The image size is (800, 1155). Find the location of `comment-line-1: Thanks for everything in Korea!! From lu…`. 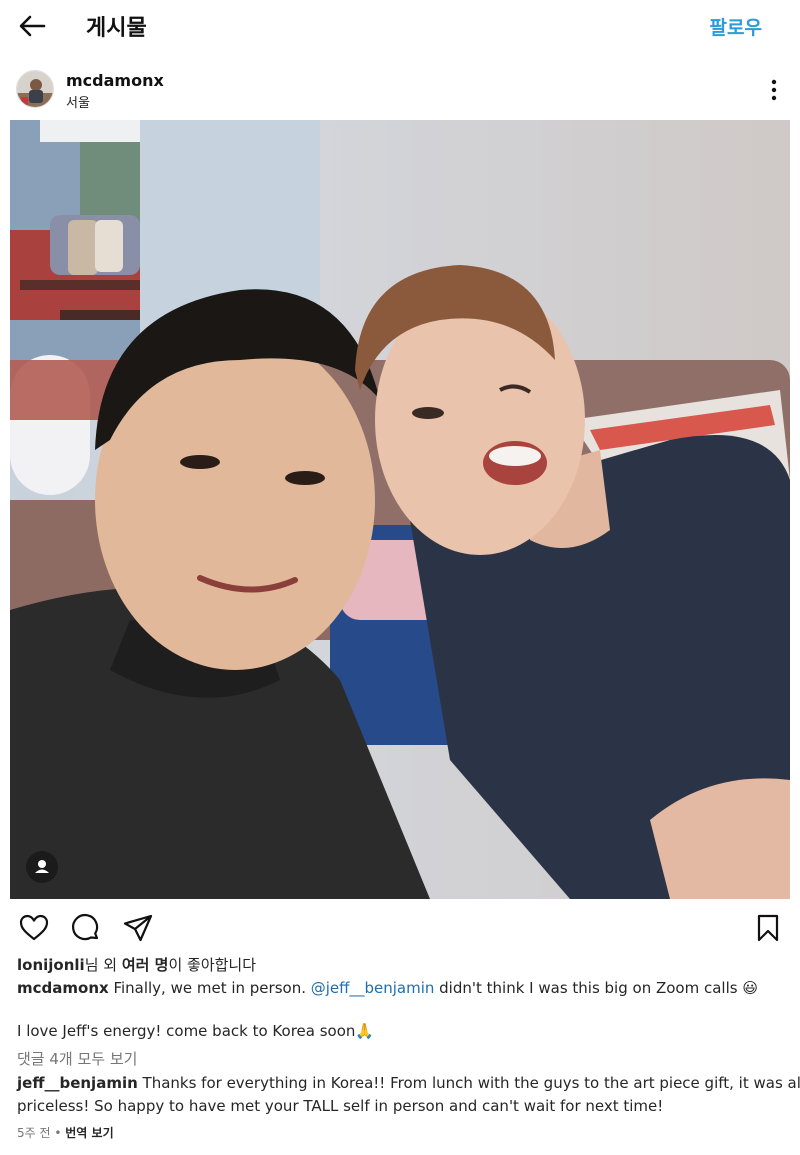

comment-line-1: Thanks for everything in Korea!! From lu… is located at coordinates (468, 1083).